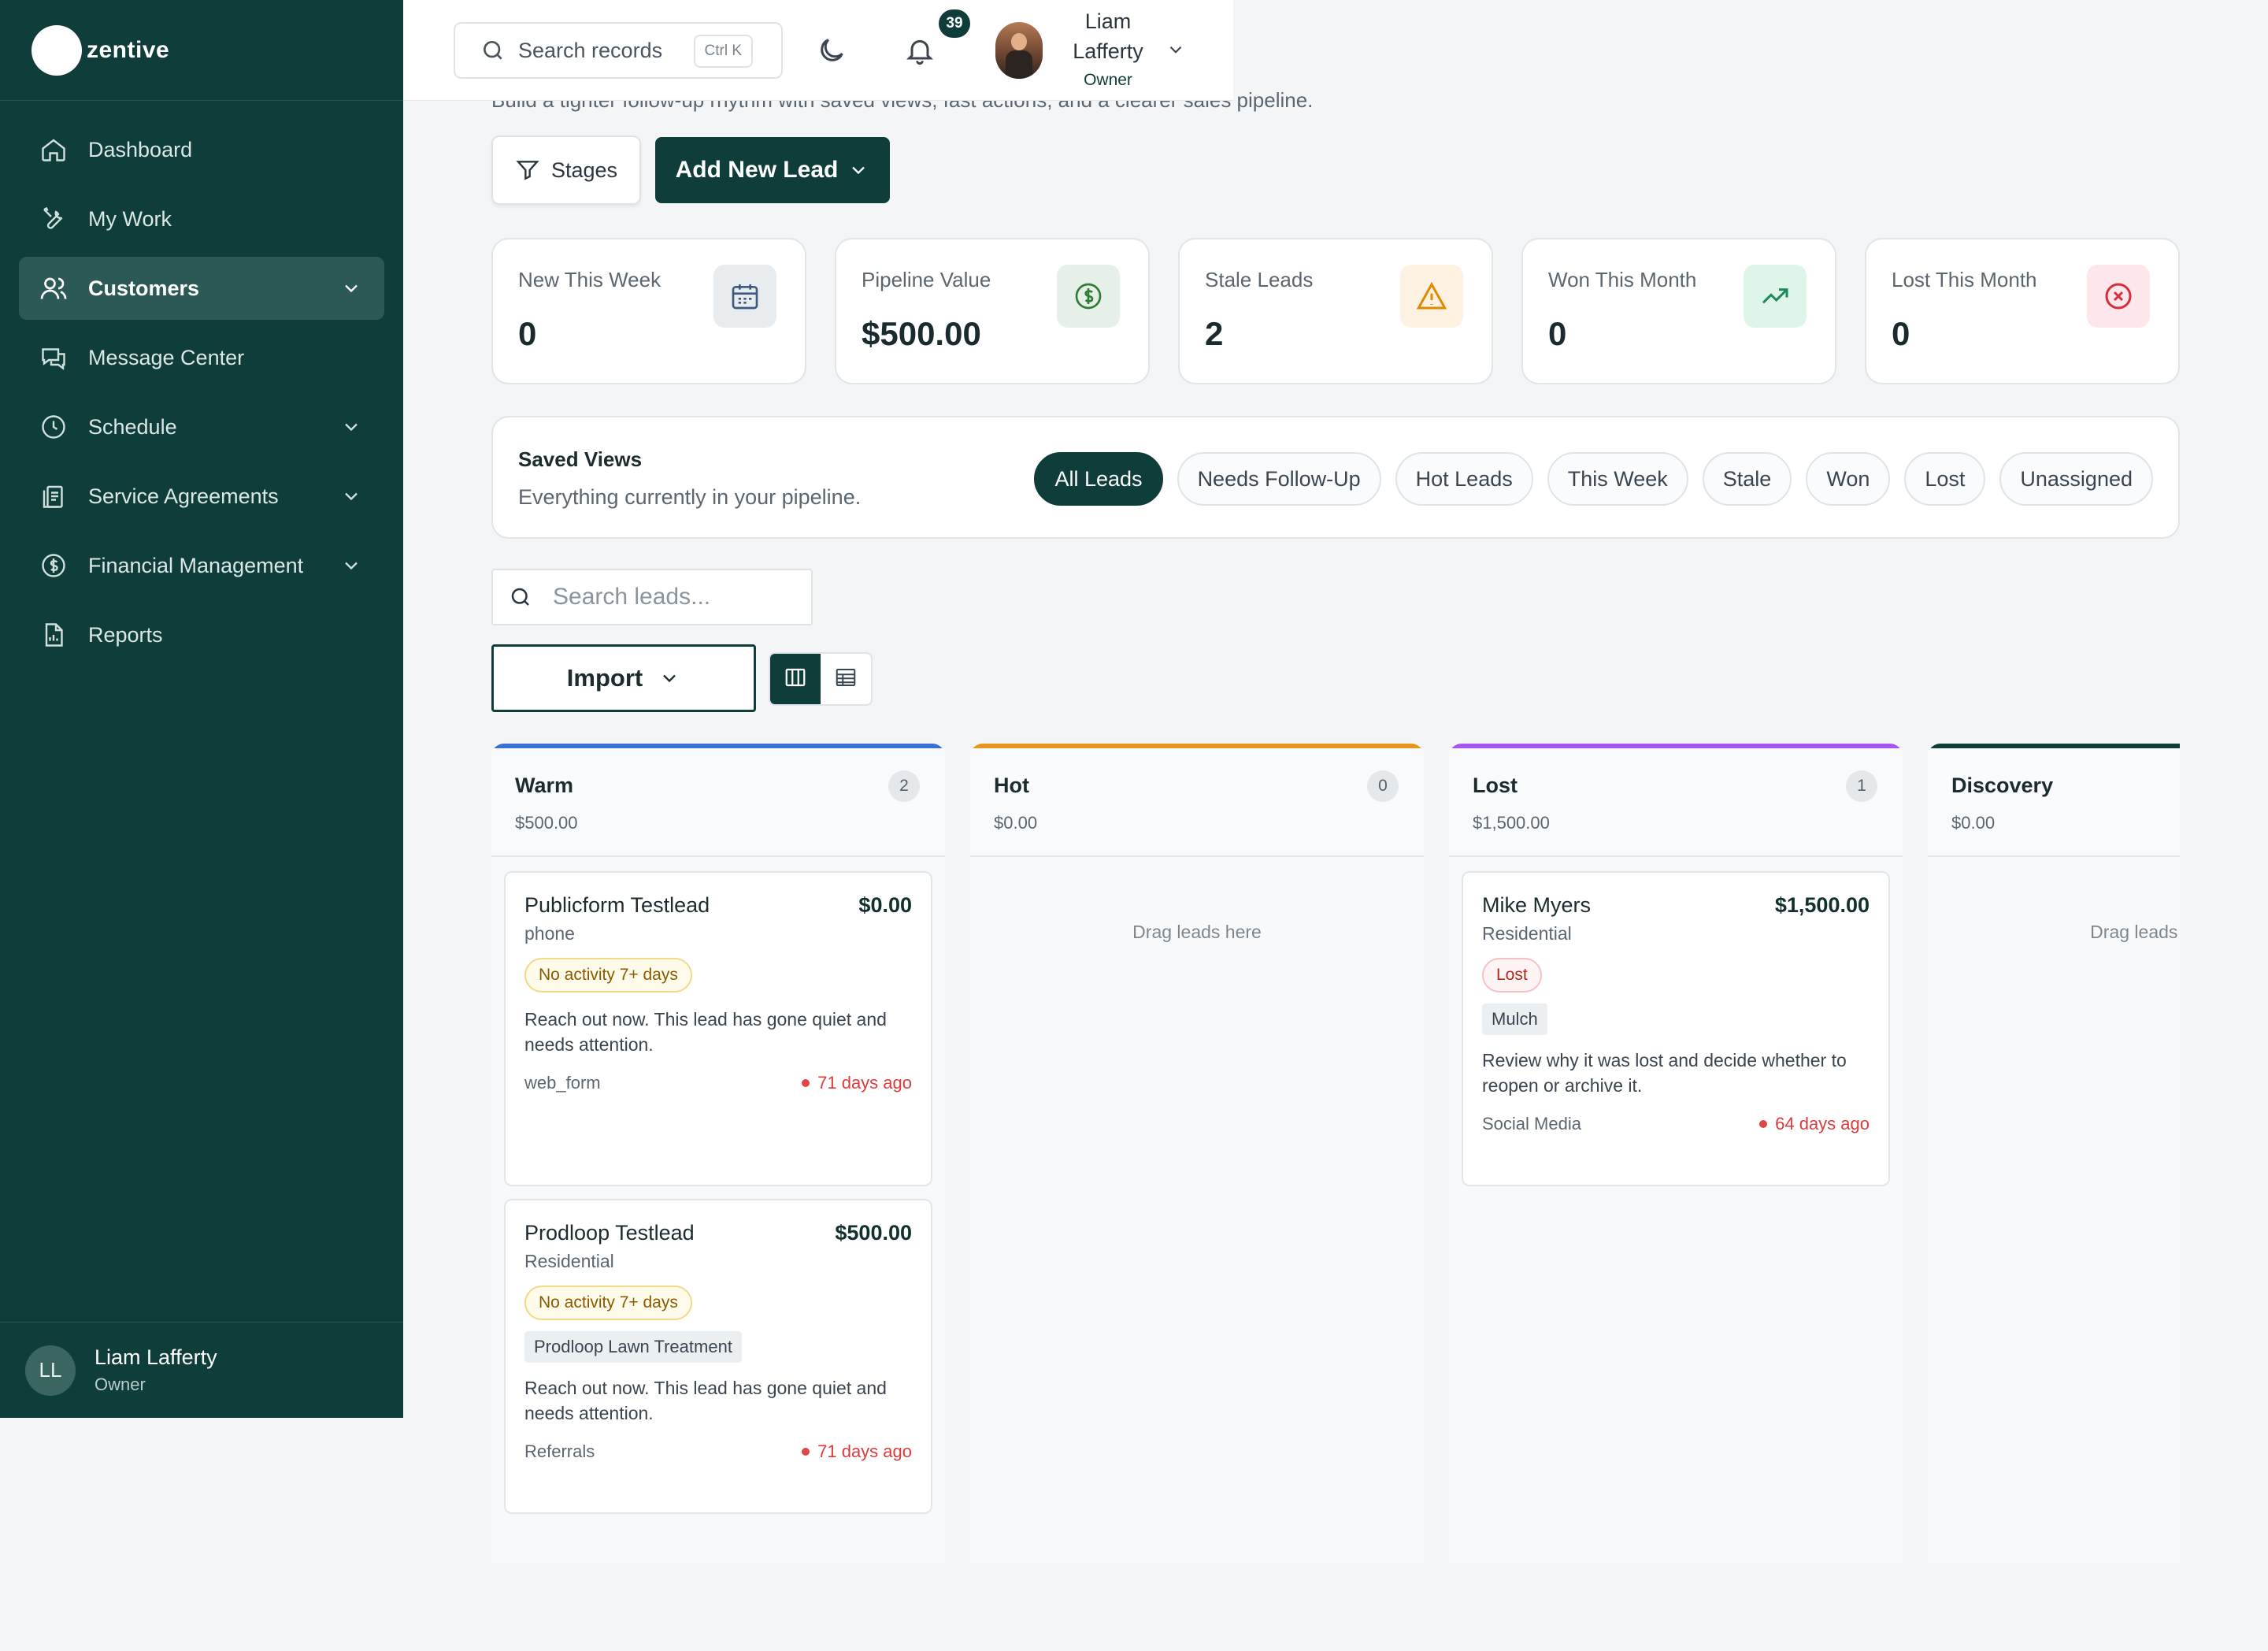 The image size is (2268, 1651). Describe the element at coordinates (1259, 279) in the screenshot. I see `stat-label: Stale Leads` at that location.